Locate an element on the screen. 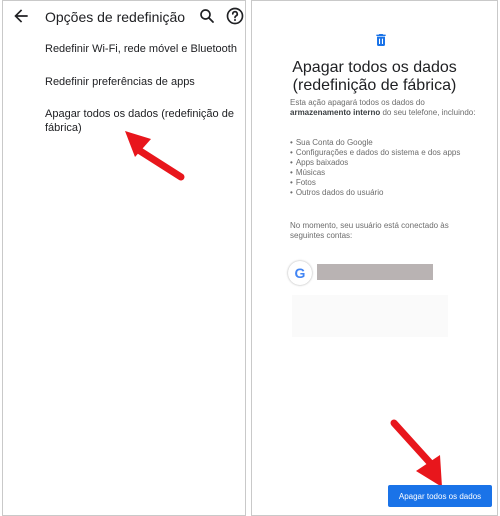  google-icon: G is located at coordinates (300, 273).